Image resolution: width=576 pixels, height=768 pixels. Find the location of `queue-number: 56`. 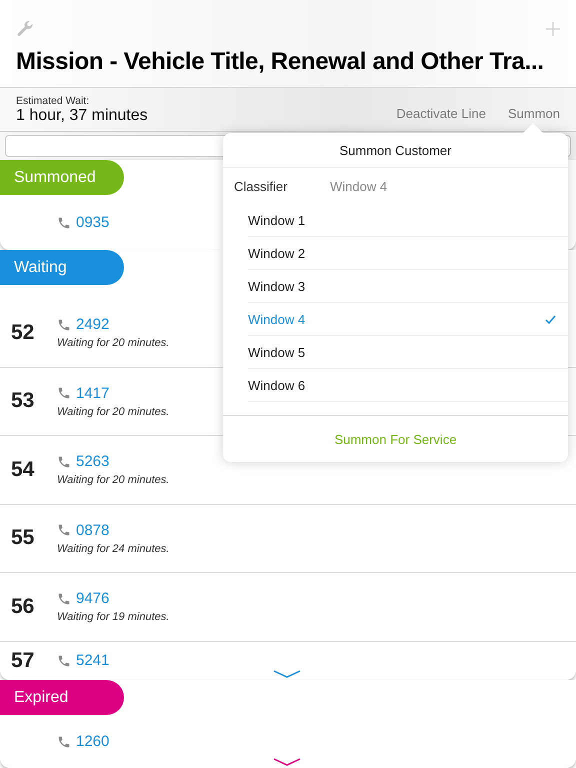

queue-number: 56 is located at coordinates (22, 606).